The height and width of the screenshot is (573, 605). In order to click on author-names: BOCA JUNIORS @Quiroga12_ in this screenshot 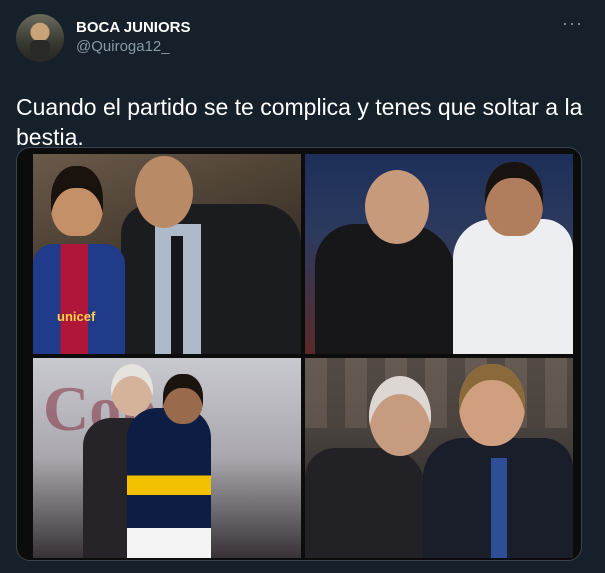, I will do `click(133, 37)`.